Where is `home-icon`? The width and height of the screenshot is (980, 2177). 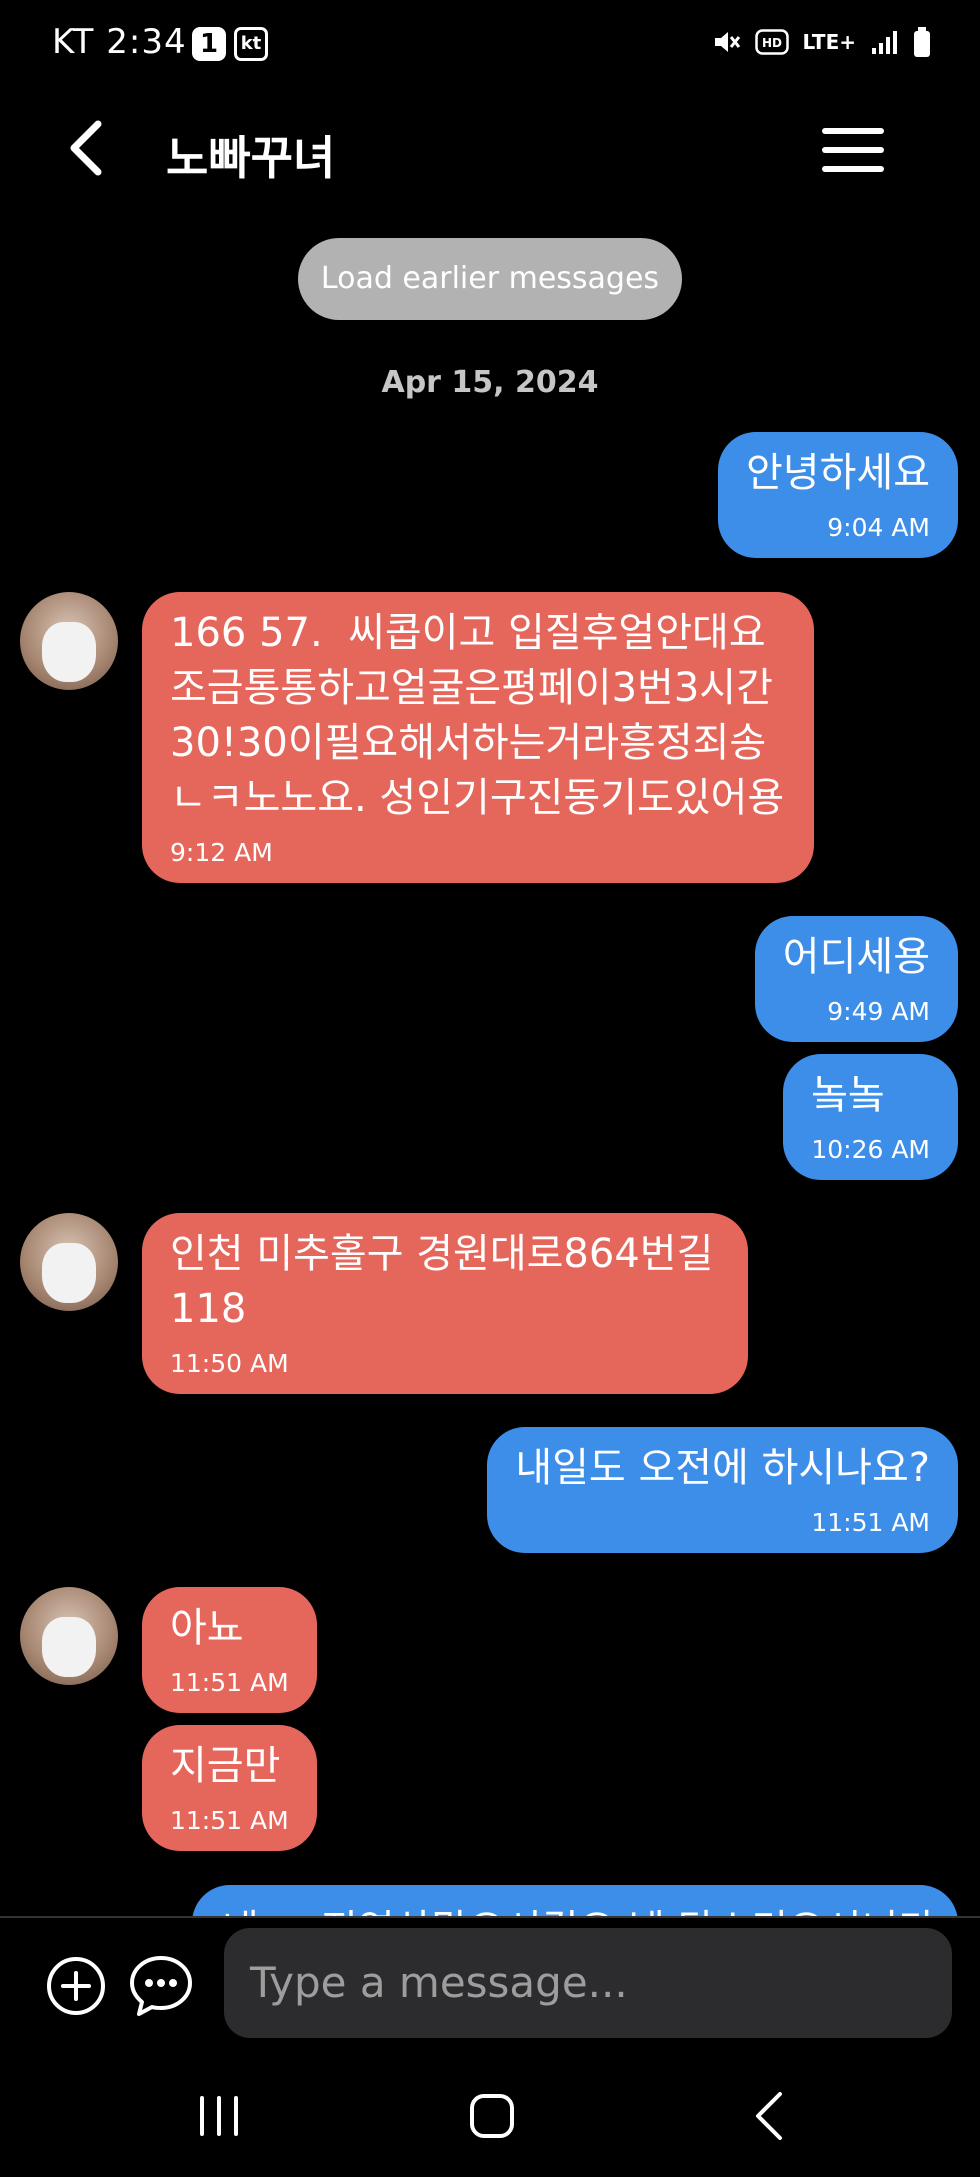 home-icon is located at coordinates (492, 2116).